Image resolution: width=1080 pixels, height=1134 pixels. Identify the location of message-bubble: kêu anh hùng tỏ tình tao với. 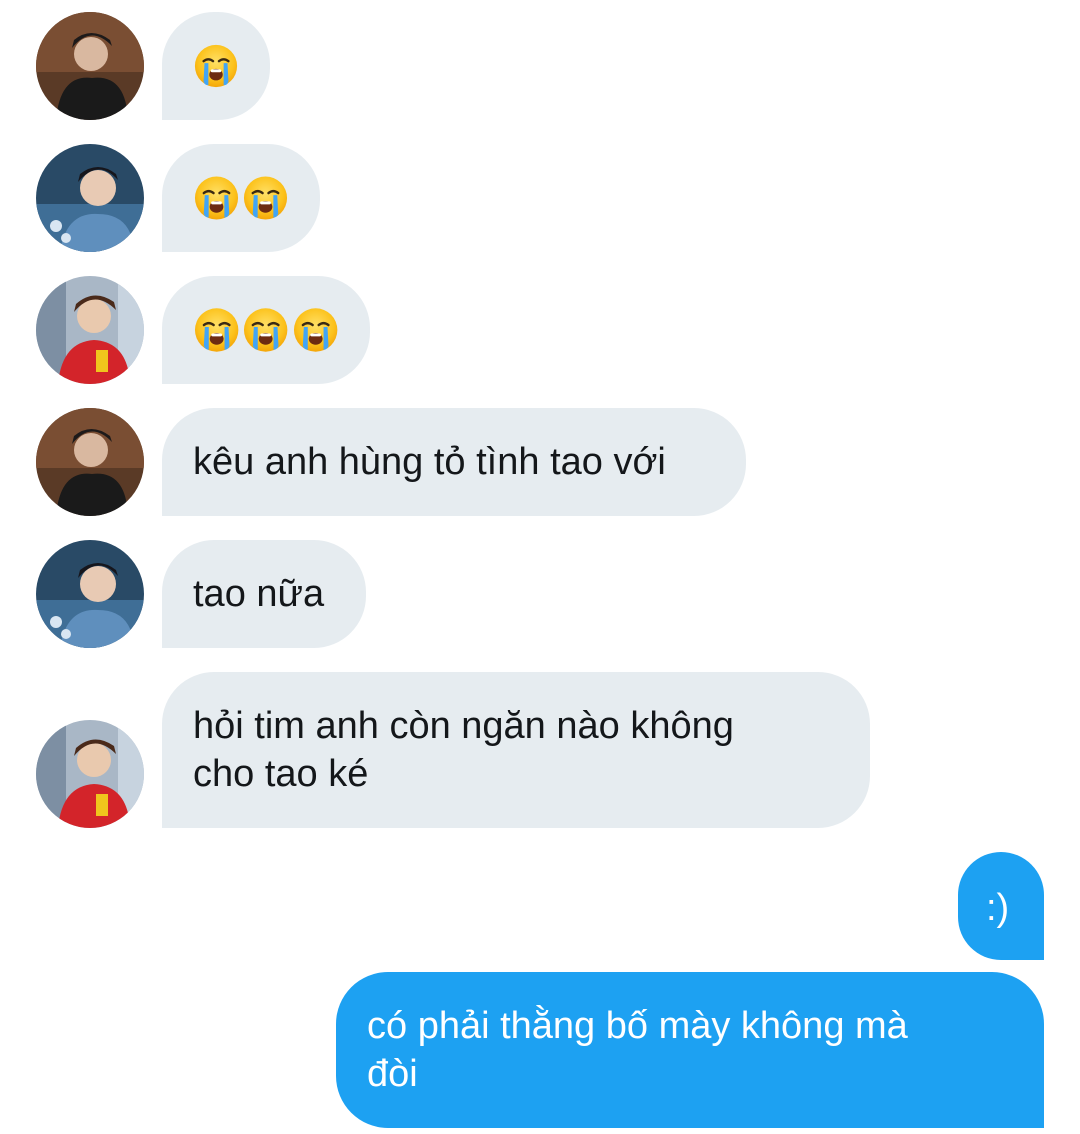
(454, 462).